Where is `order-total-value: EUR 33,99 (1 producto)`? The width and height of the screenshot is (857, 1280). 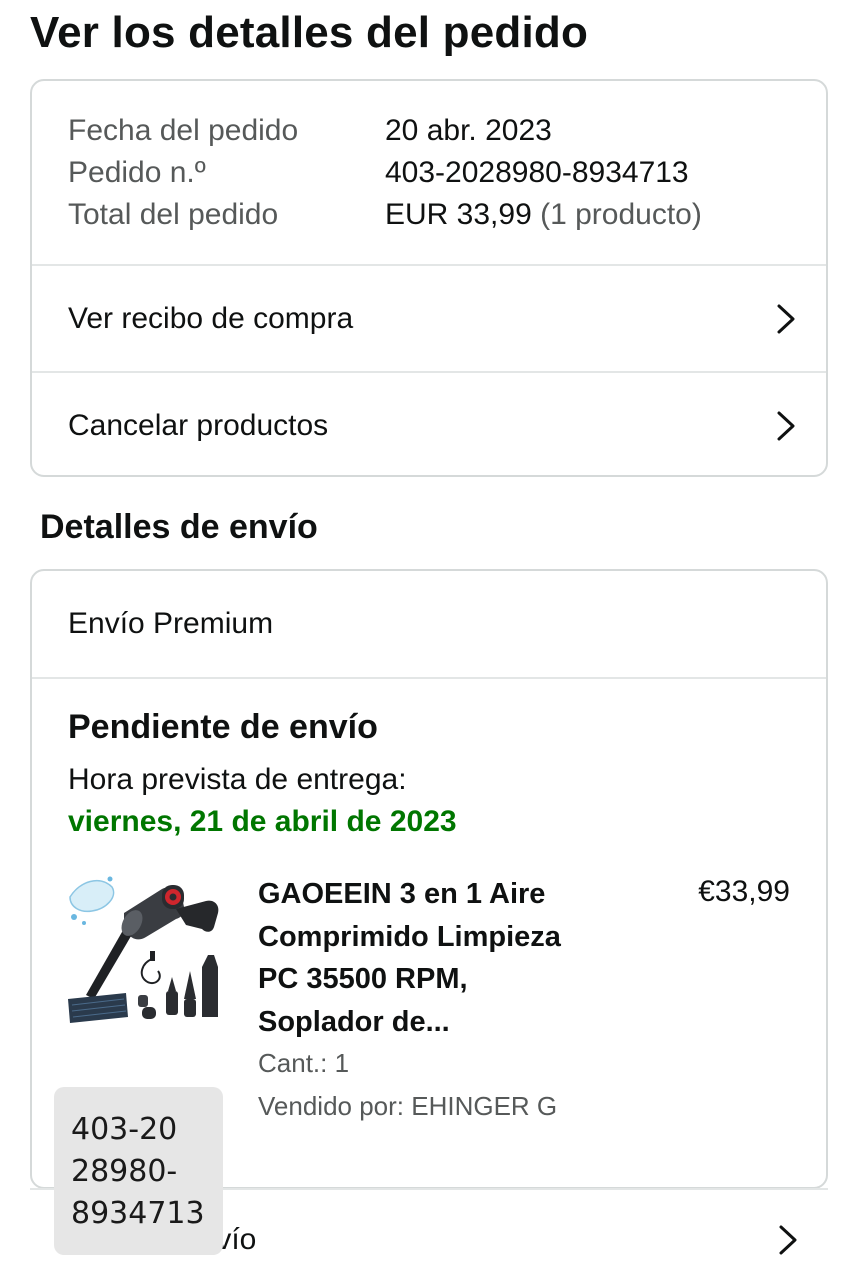 order-total-value: EUR 33,99 (1 producto) is located at coordinates (543, 215).